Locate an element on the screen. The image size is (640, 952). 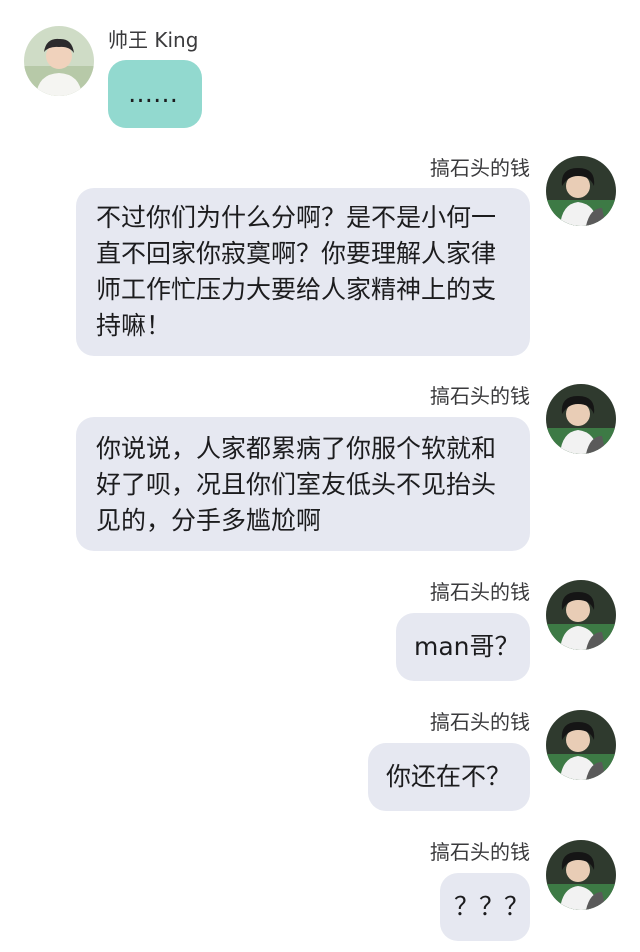
sender-name: 帅王 King is located at coordinates (153, 40).